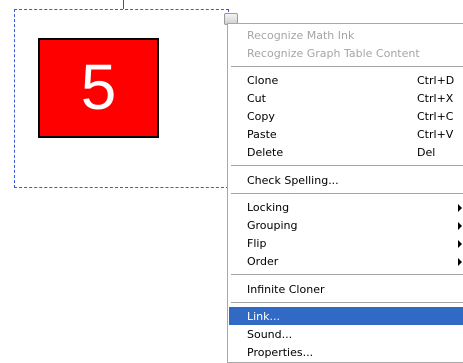 This screenshot has height=363, width=463. What do you see at coordinates (346, 80) in the screenshot?
I see `menu-item-clone: Clone Ctrl+D` at bounding box center [346, 80].